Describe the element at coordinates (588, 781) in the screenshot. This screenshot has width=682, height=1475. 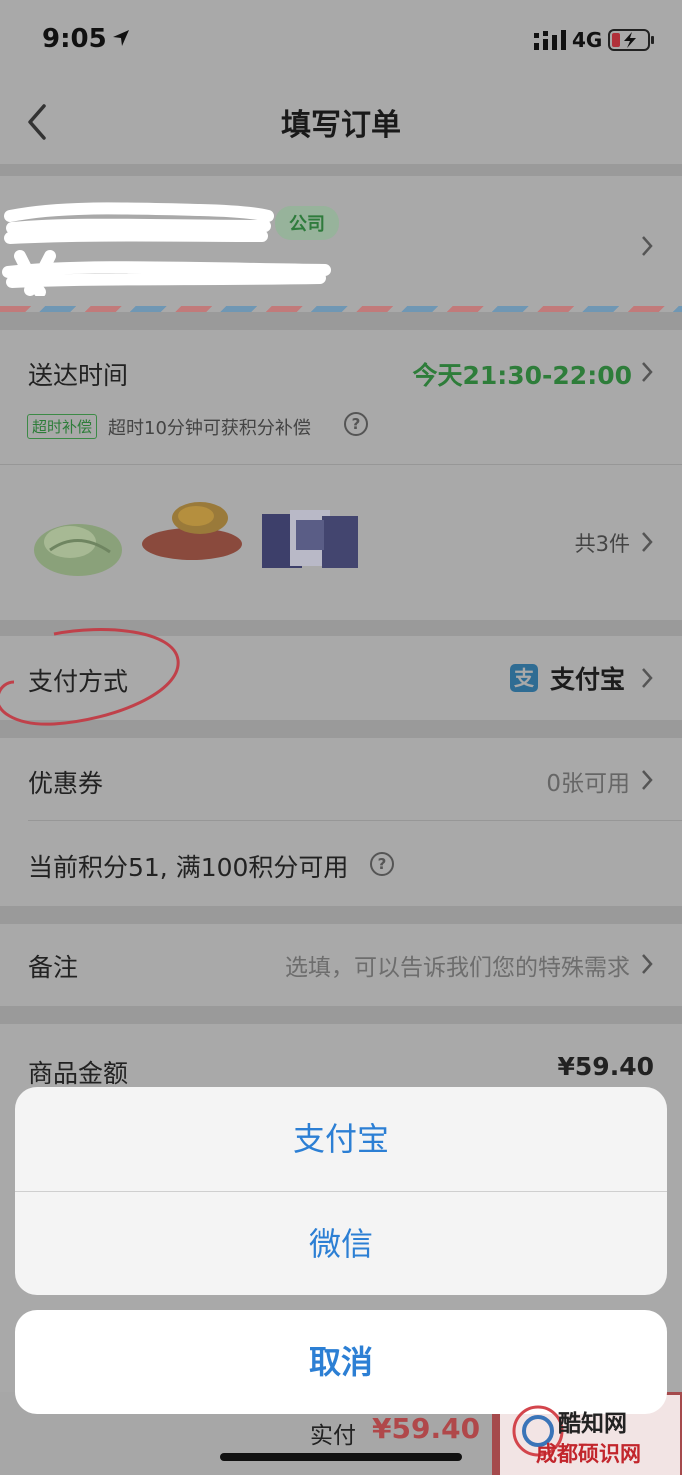
I see `coupon-value: 0张可用` at that location.